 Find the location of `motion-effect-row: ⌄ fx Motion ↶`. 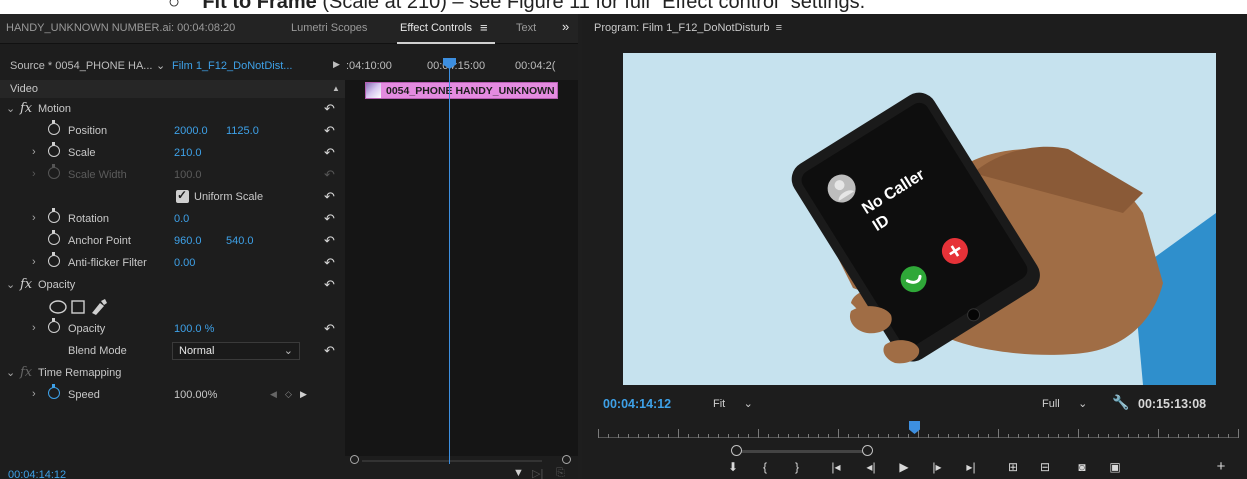

motion-effect-row: ⌄ fx Motion ↶ is located at coordinates (172, 109).